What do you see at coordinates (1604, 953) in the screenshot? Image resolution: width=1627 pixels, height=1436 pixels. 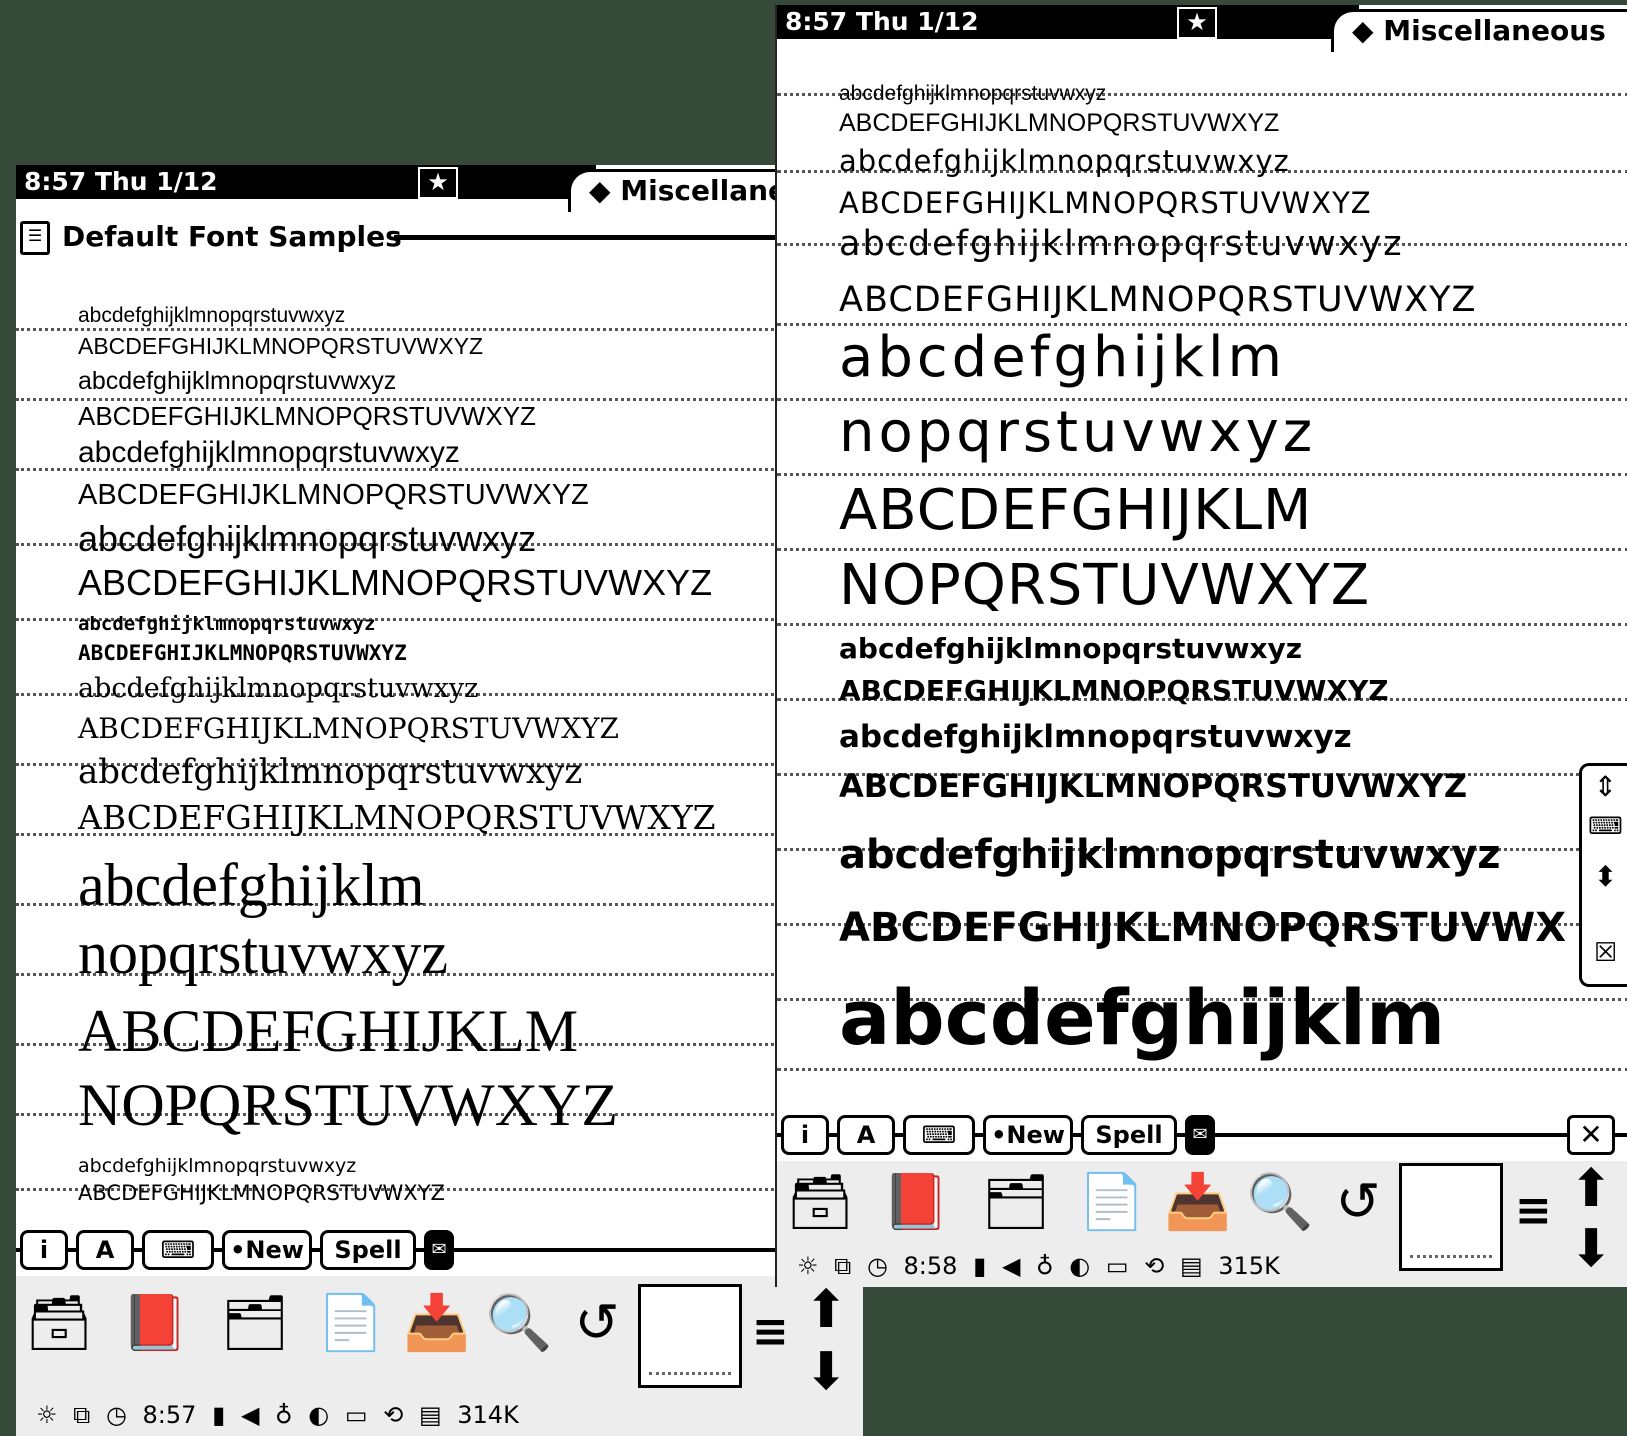 I see `close-icon: ☒` at bounding box center [1604, 953].